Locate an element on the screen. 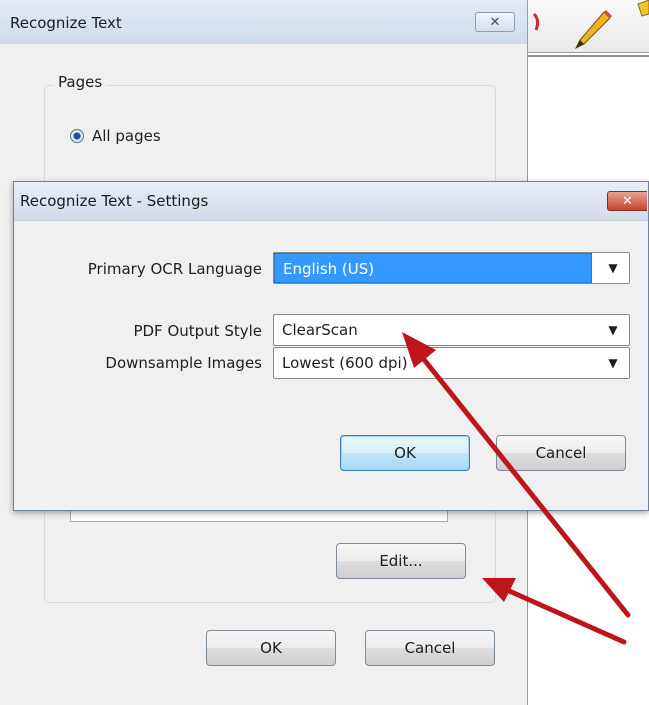  arrow-to-edit-button is located at coordinates (554, 611).